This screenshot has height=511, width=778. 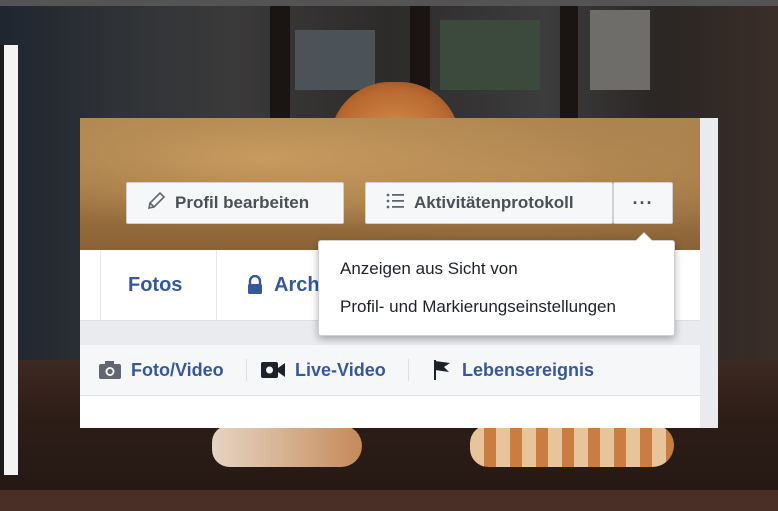 What do you see at coordinates (255, 285) in the screenshot?
I see `lock-icon` at bounding box center [255, 285].